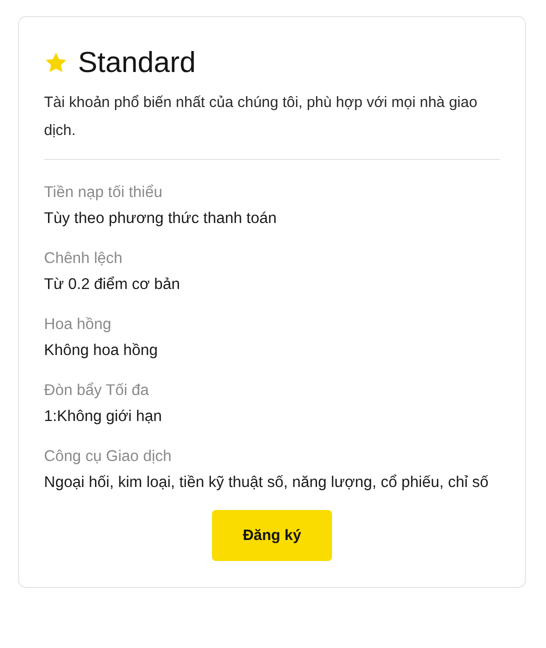 Image resolution: width=546 pixels, height=648 pixels. What do you see at coordinates (101, 351) in the screenshot?
I see `detail-value: Không hoa hồng` at bounding box center [101, 351].